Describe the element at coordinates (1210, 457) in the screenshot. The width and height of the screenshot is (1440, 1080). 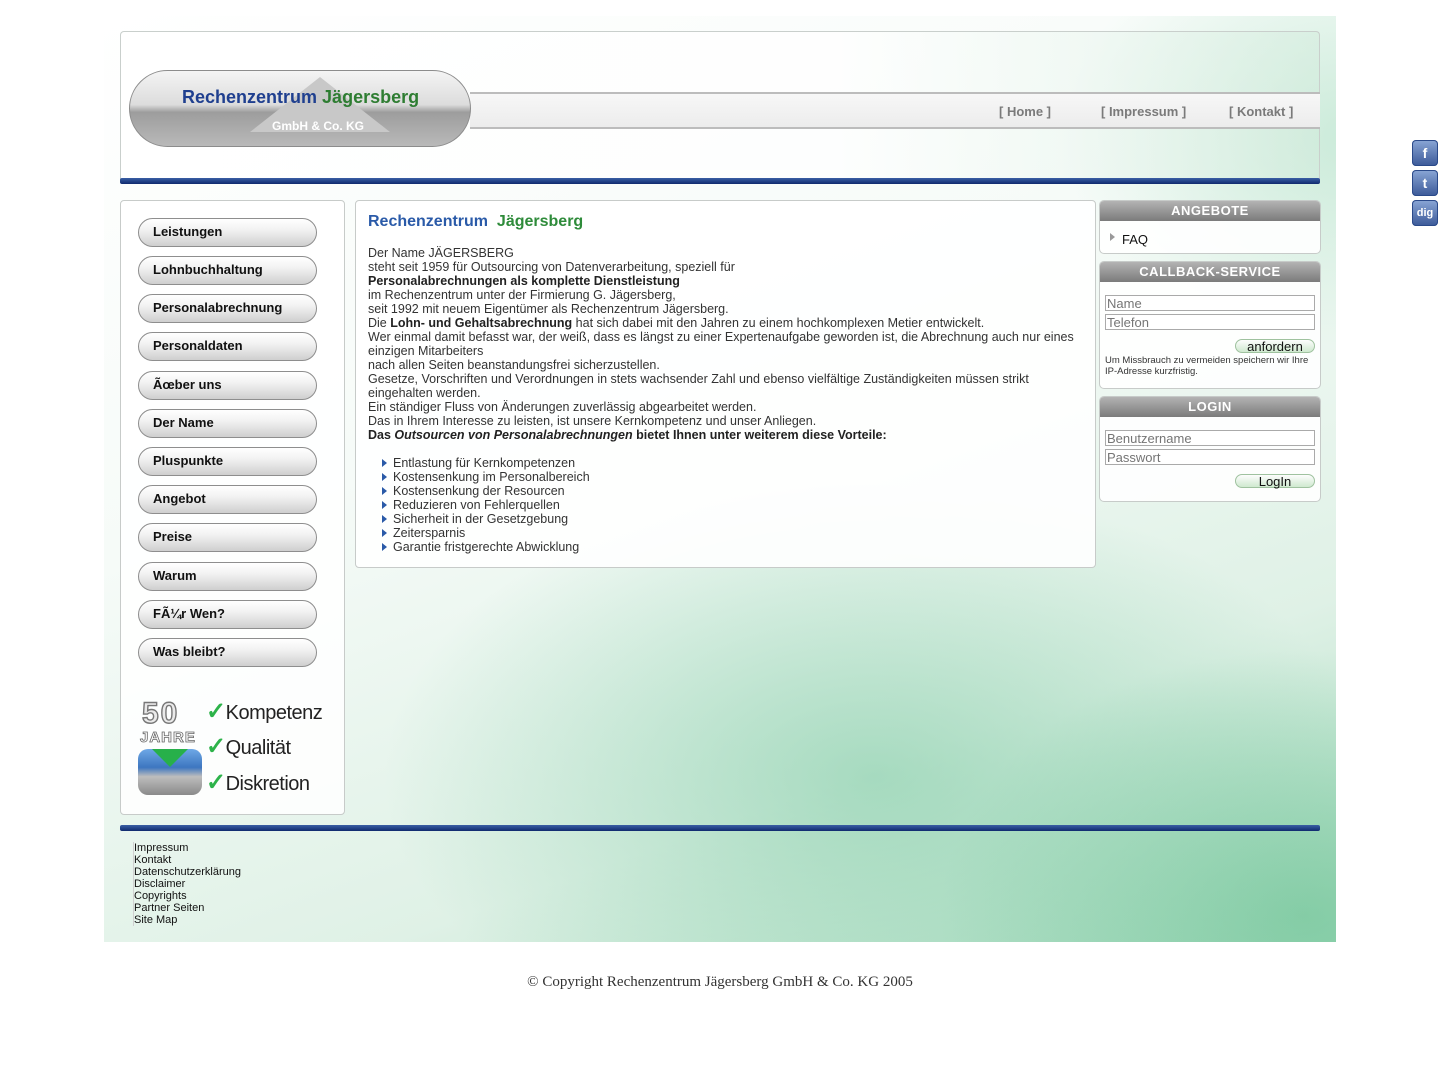
I see `password-input` at that location.